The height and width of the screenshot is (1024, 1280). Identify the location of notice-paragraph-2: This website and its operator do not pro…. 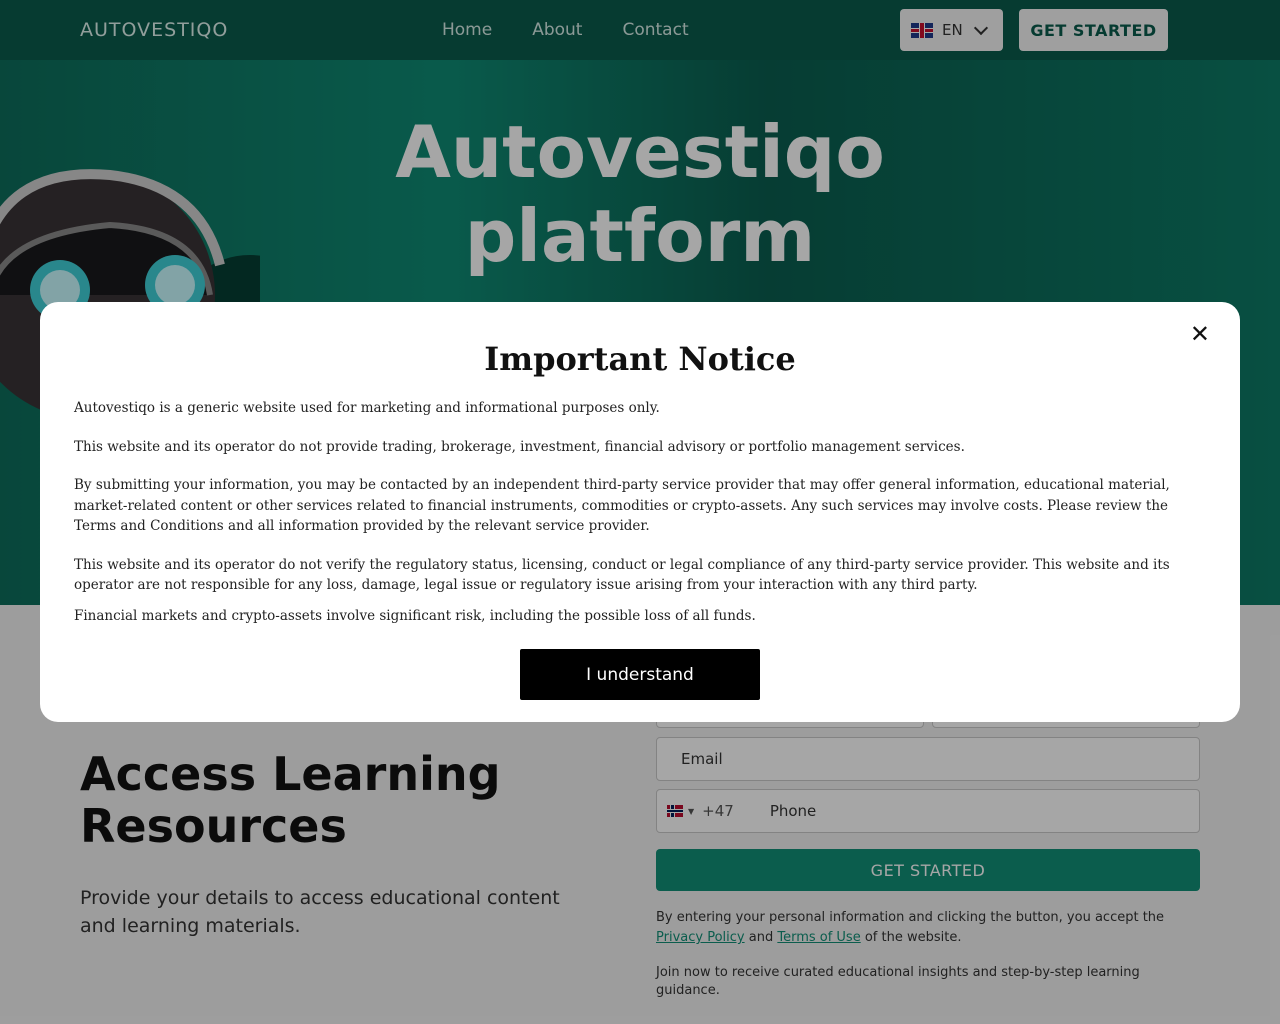
(519, 446).